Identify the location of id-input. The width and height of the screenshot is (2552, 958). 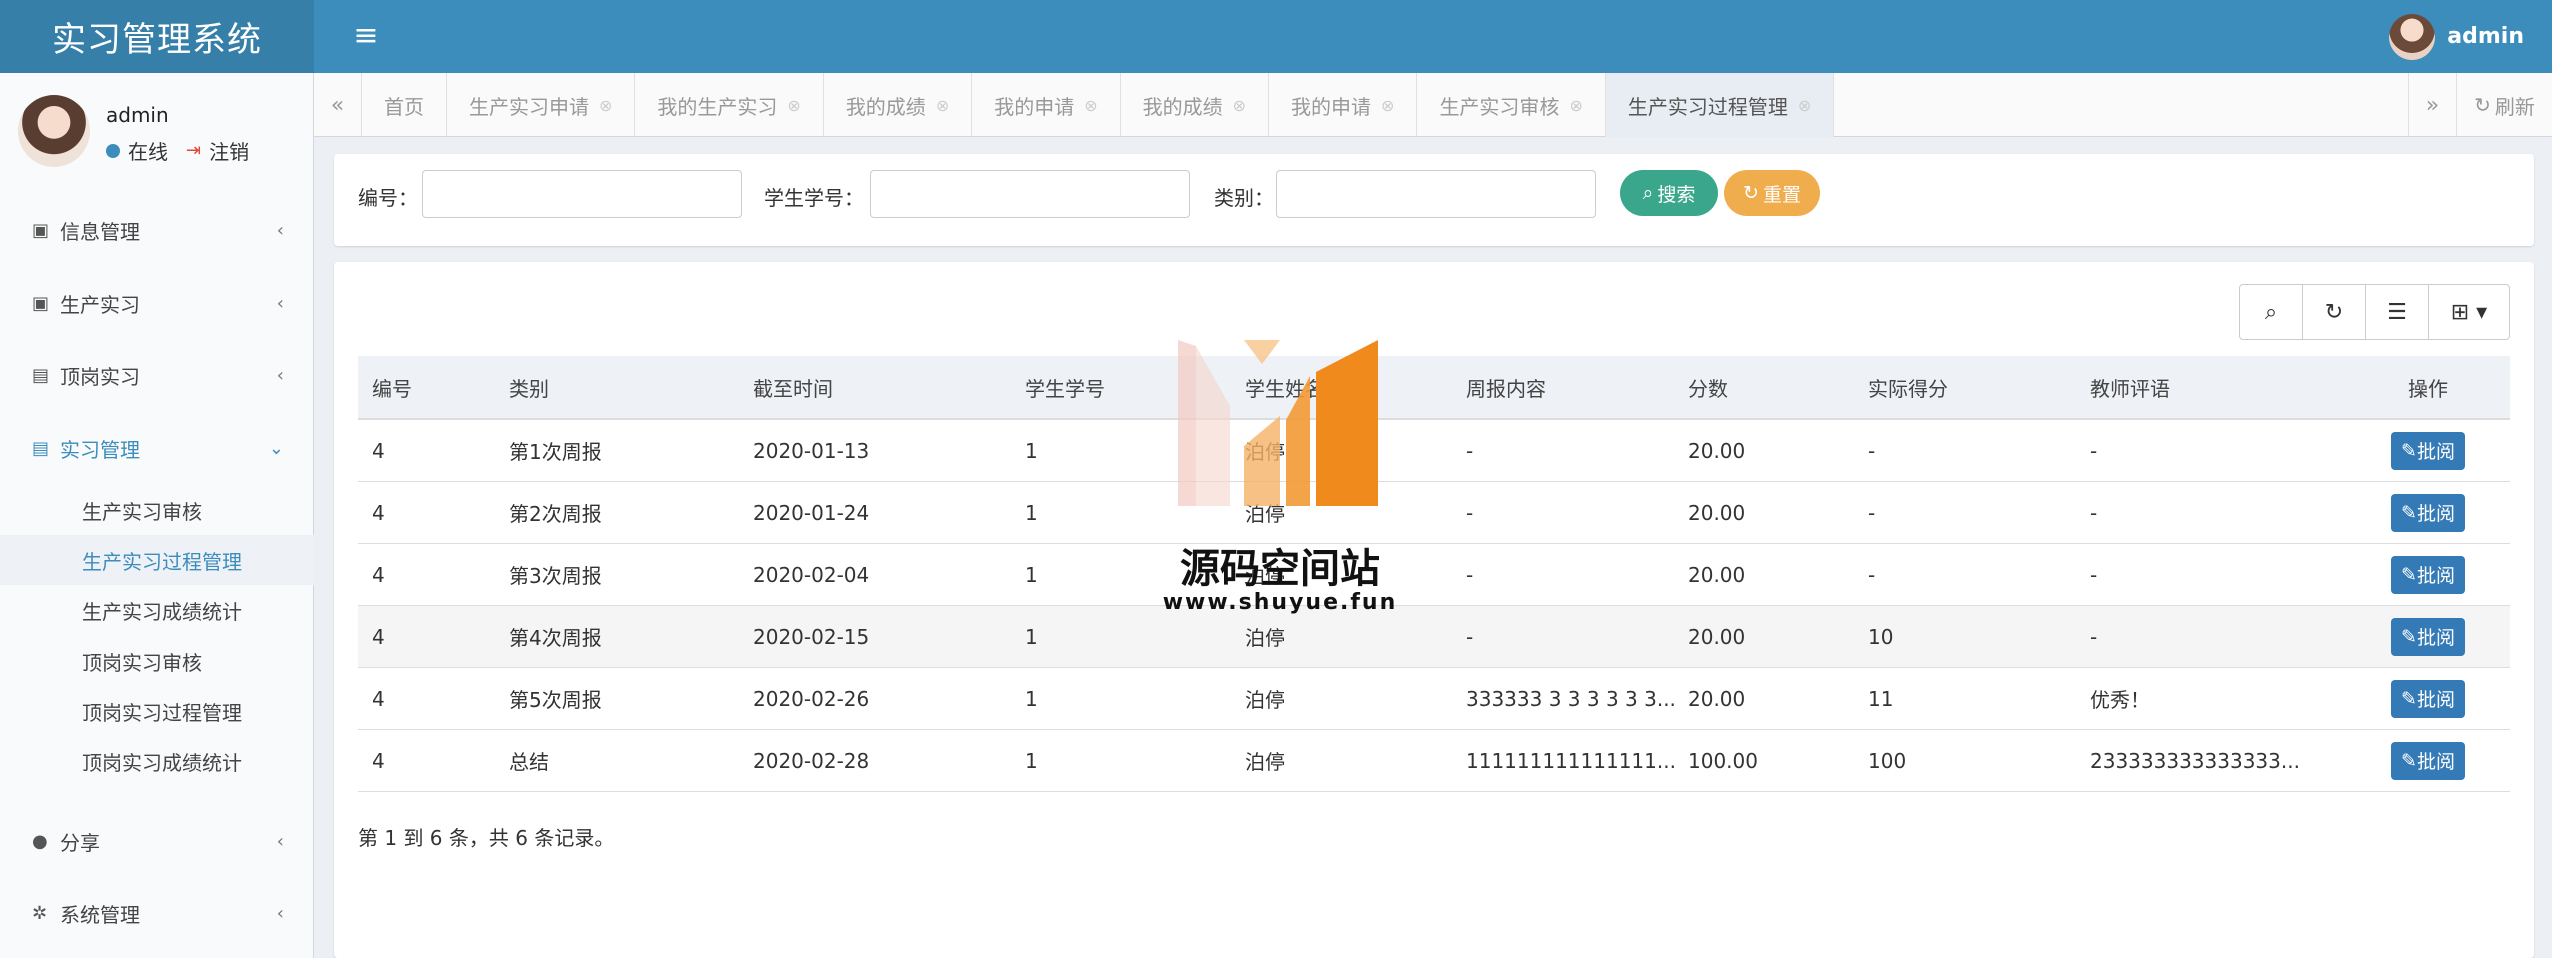
(582, 194).